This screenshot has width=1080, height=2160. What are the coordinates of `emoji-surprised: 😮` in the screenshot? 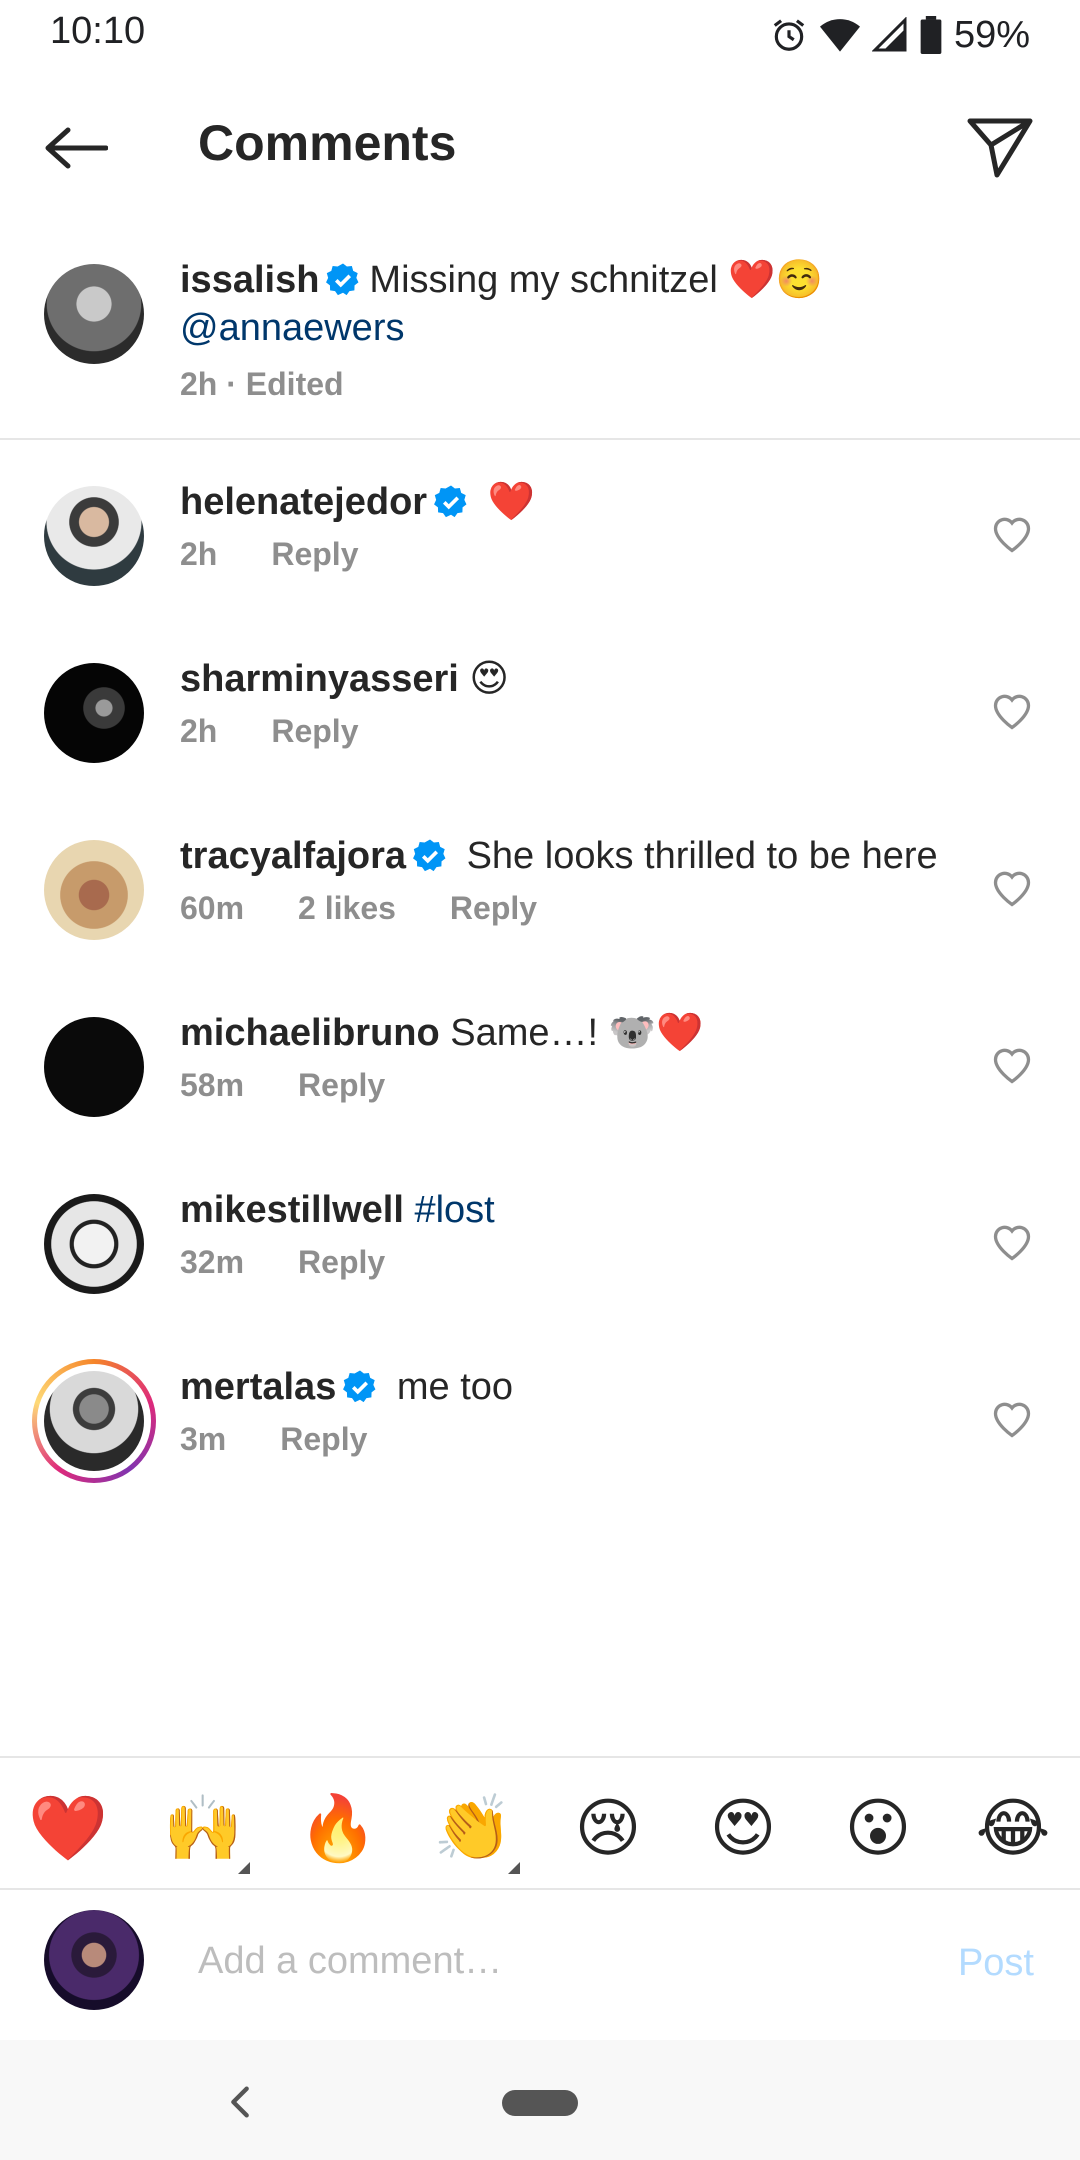 It's located at (878, 1828).